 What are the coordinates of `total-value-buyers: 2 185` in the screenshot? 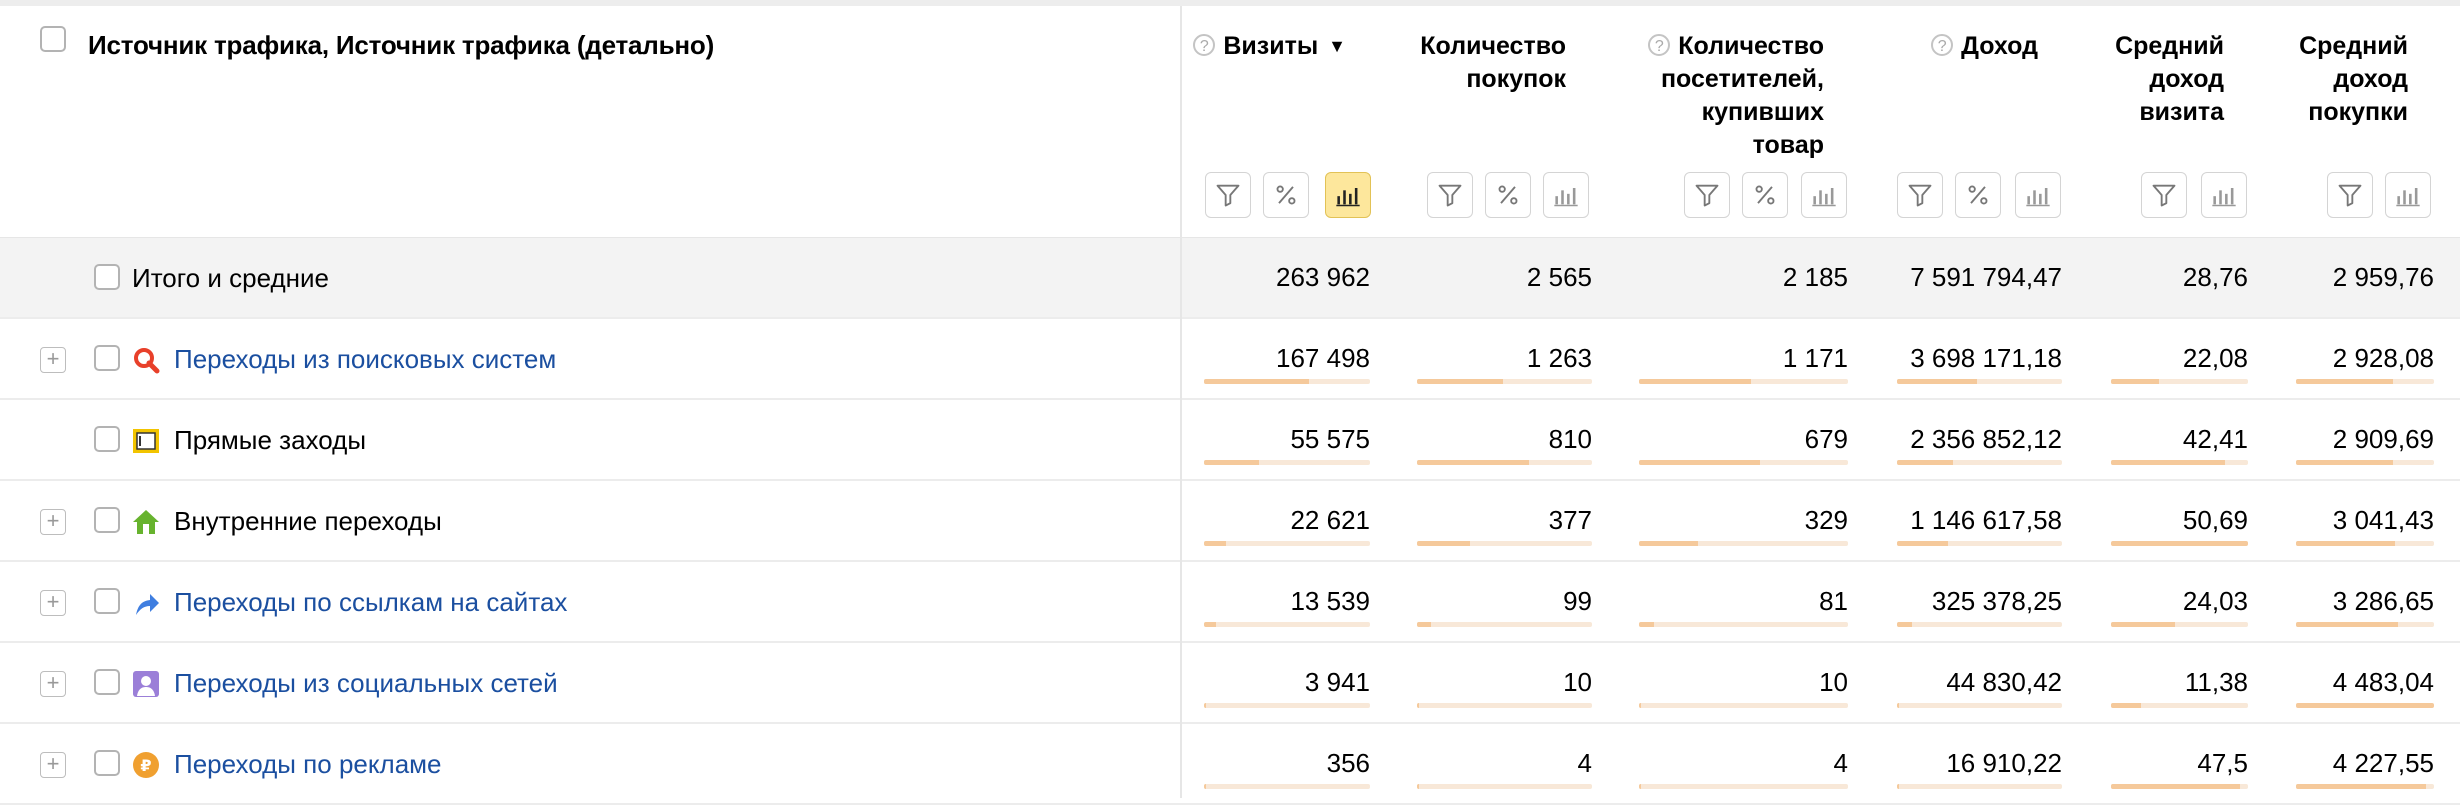 It's located at (1815, 277).